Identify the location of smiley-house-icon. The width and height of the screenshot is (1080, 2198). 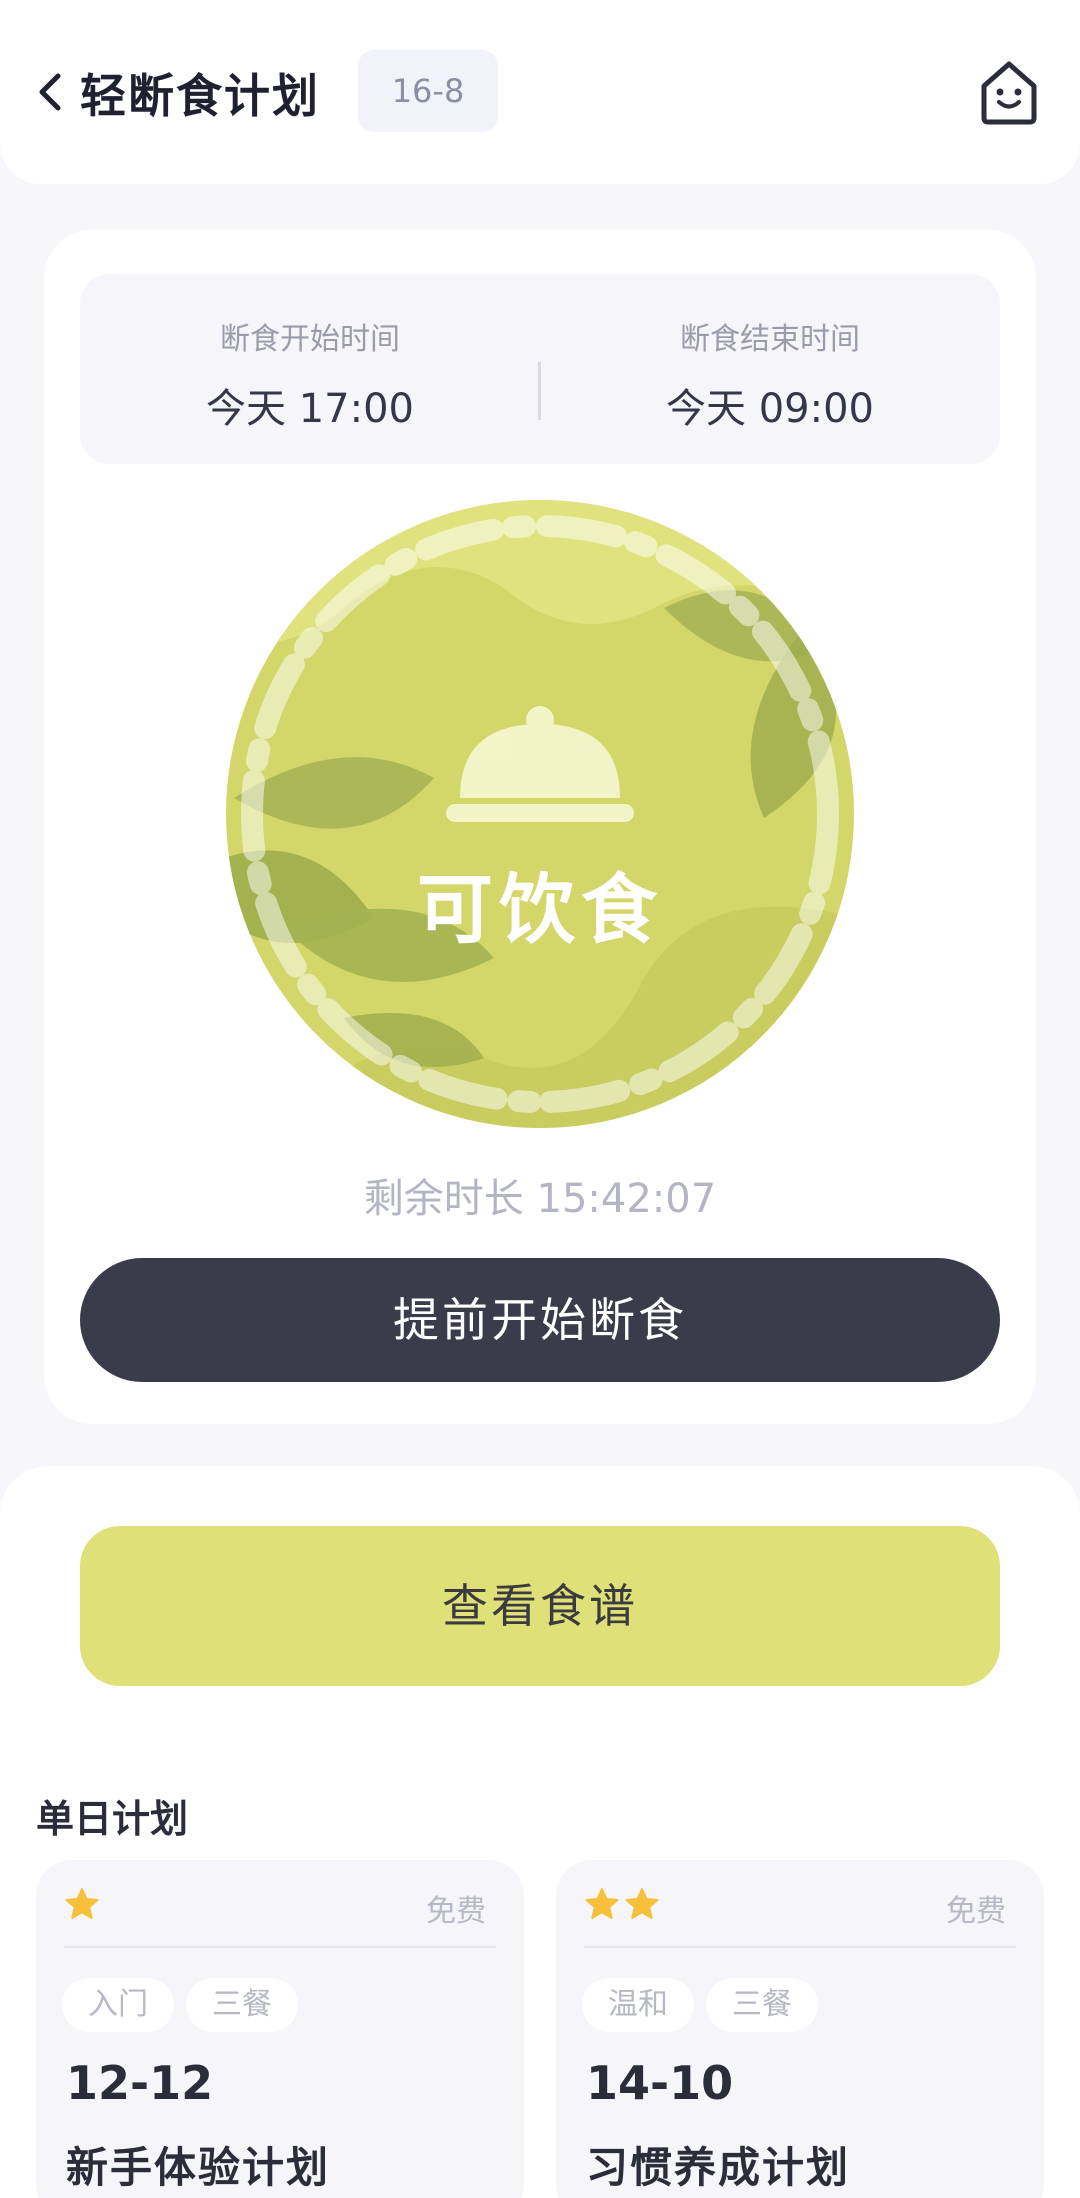
(1009, 91).